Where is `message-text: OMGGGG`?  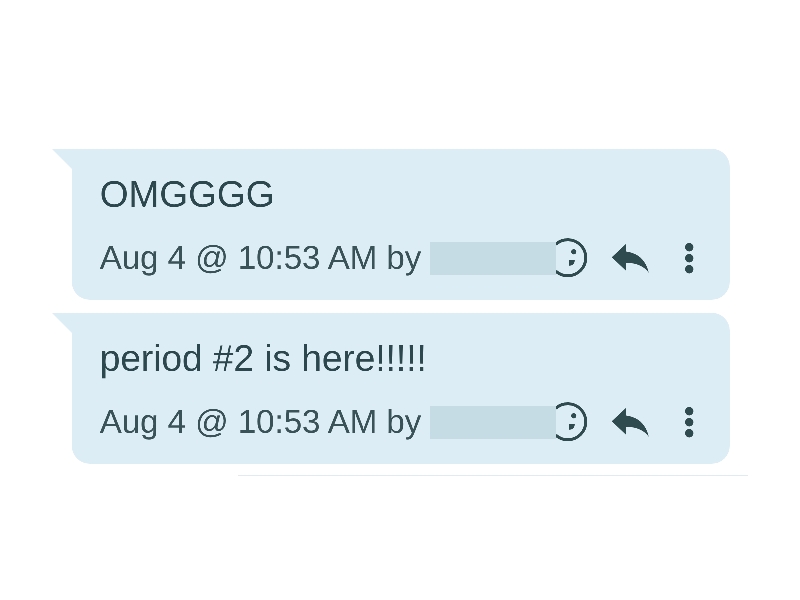 message-text: OMGGGG is located at coordinates (188, 195).